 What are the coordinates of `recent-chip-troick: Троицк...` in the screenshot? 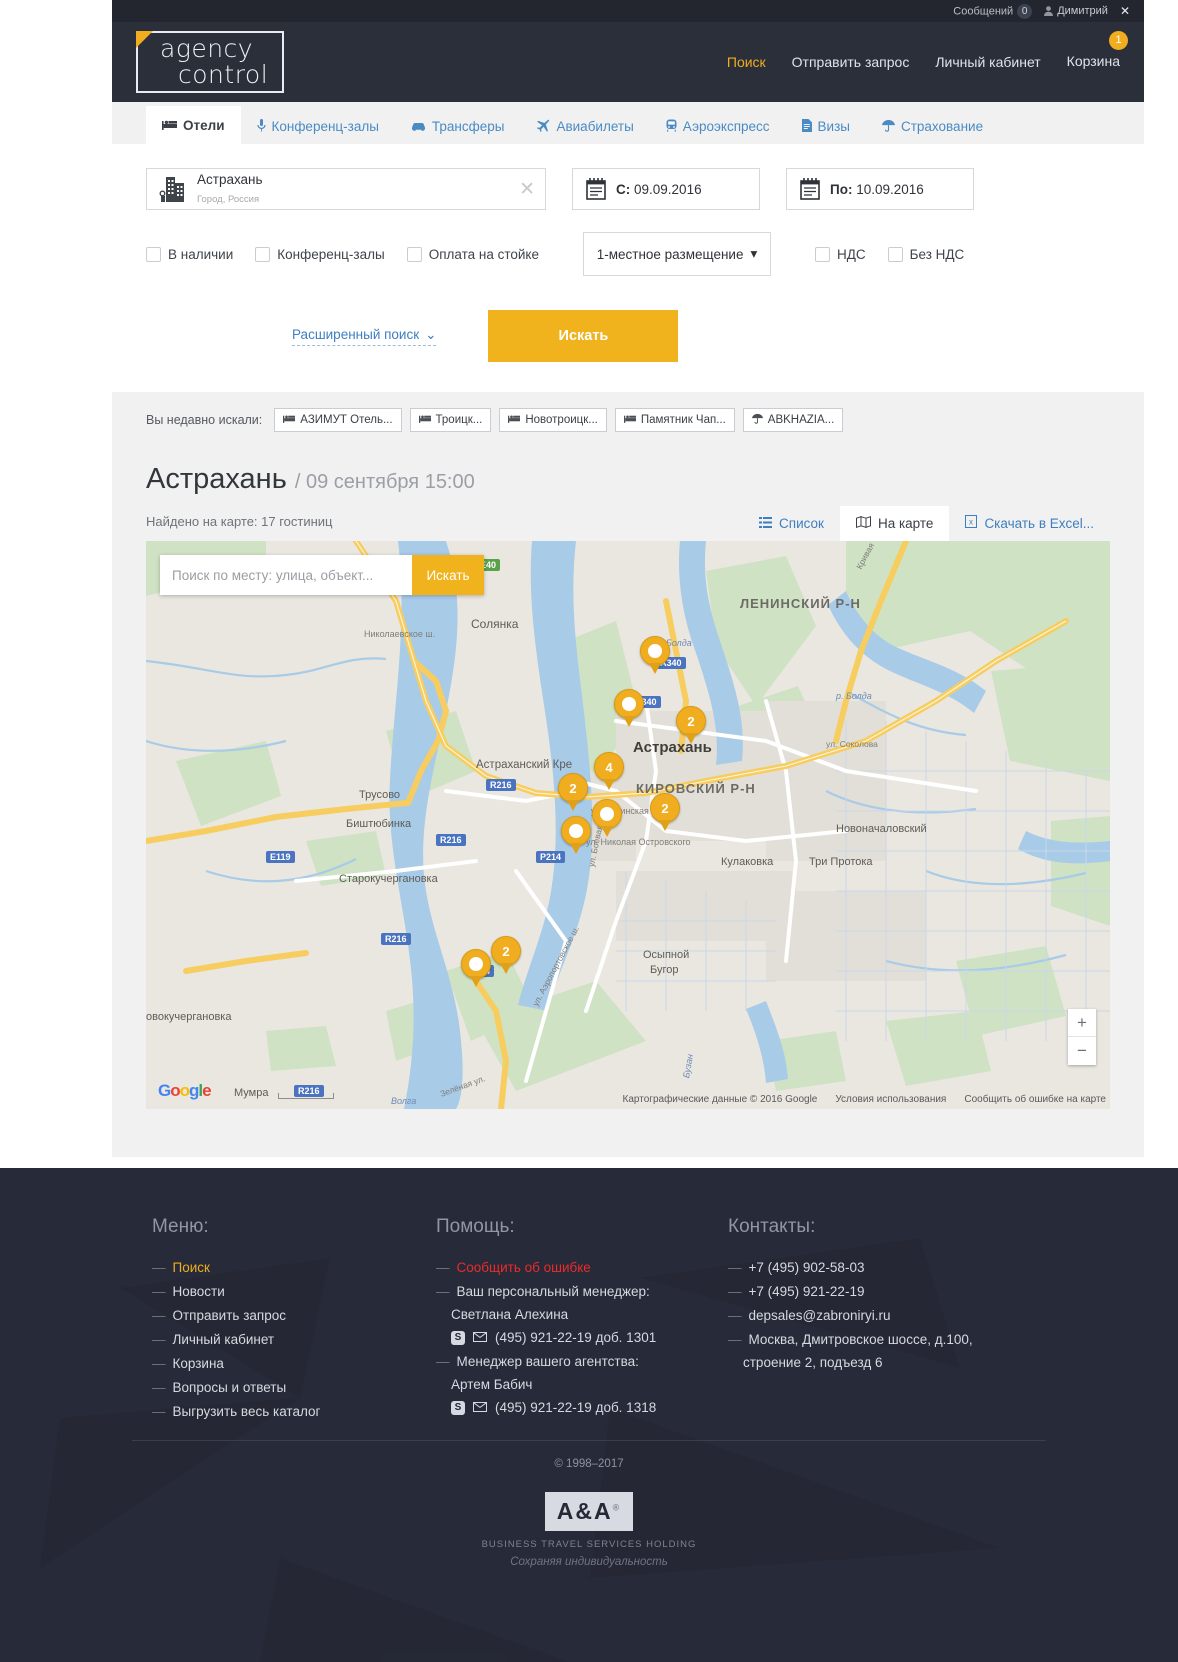 It's located at (450, 420).